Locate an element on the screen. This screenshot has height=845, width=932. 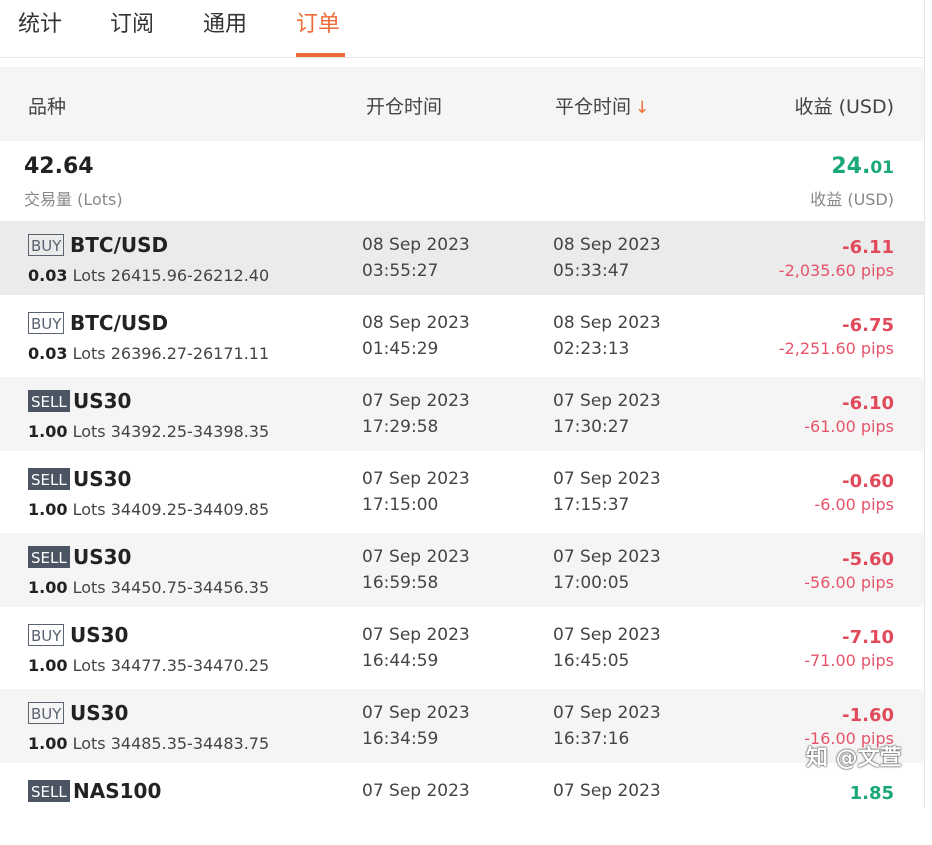
total-profit: 24.01 is located at coordinates (862, 166).